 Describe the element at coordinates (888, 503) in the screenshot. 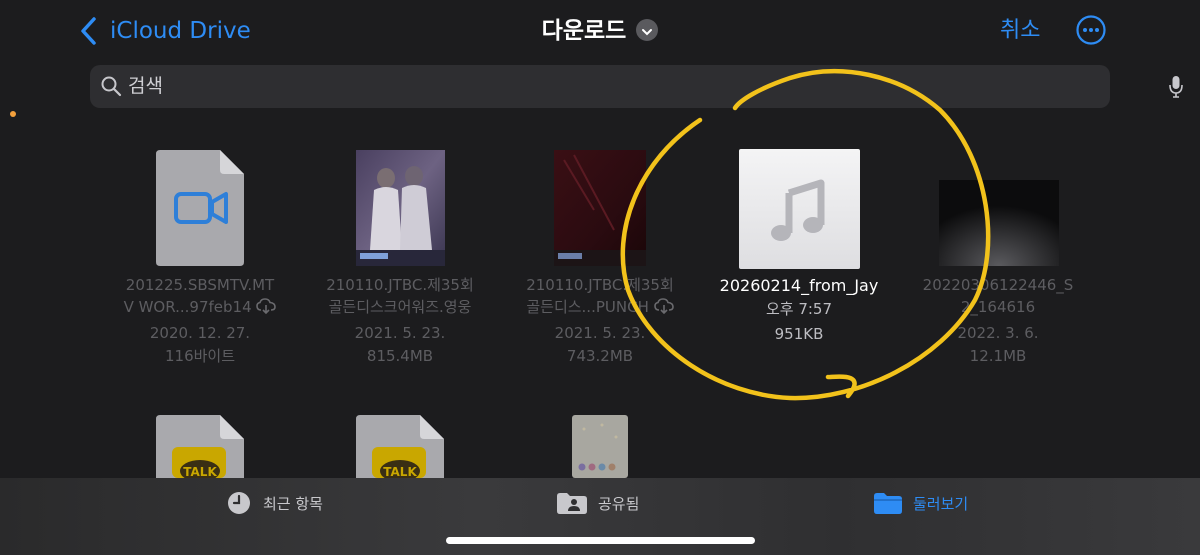

I see `folder-icon` at that location.